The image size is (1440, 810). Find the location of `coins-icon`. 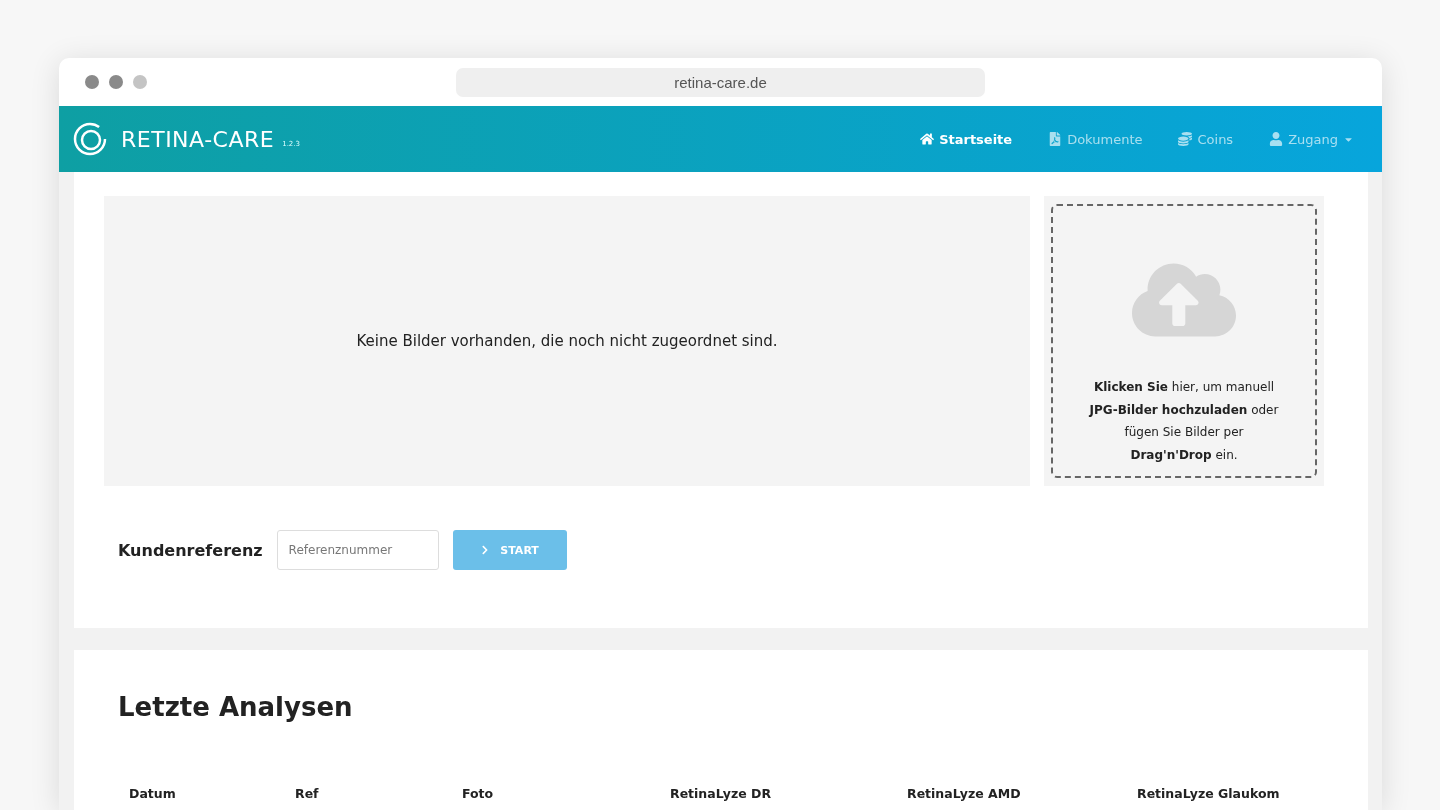

coins-icon is located at coordinates (1185, 139).